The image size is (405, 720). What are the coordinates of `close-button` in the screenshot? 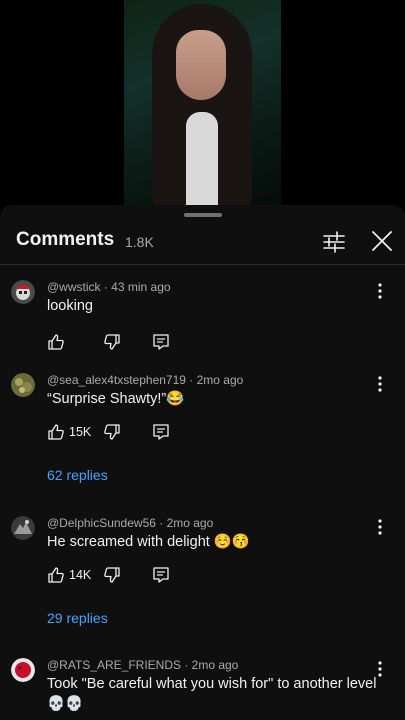 It's located at (382, 241).